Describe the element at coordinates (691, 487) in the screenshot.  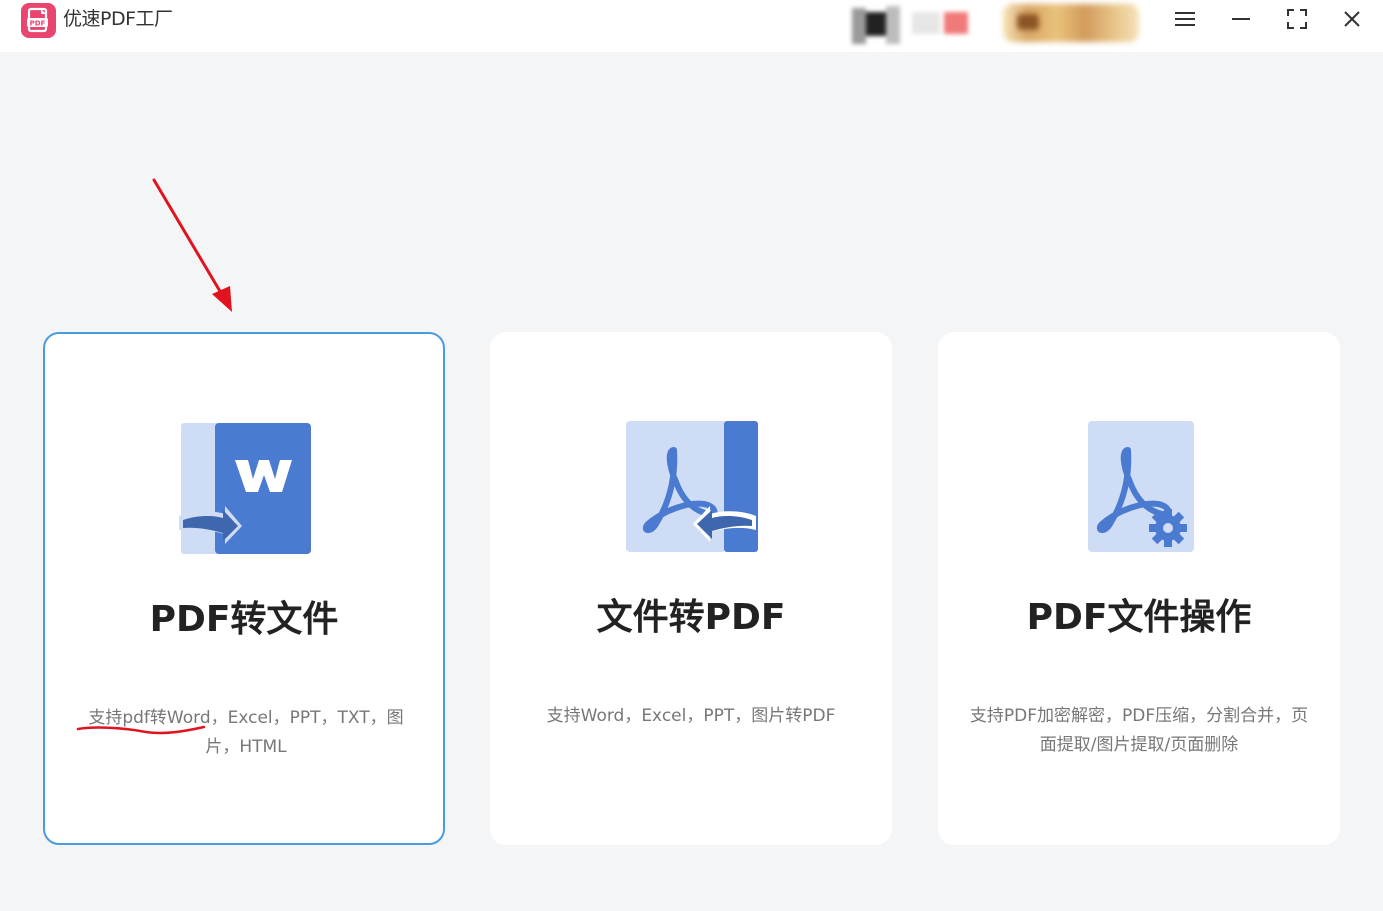
I see `file-to-pdf-icon` at that location.